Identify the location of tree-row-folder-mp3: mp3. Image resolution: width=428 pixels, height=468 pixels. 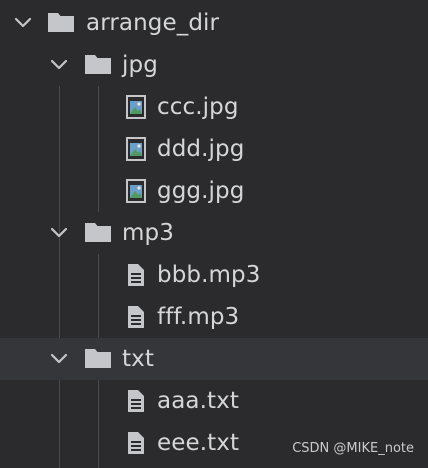
(214, 233).